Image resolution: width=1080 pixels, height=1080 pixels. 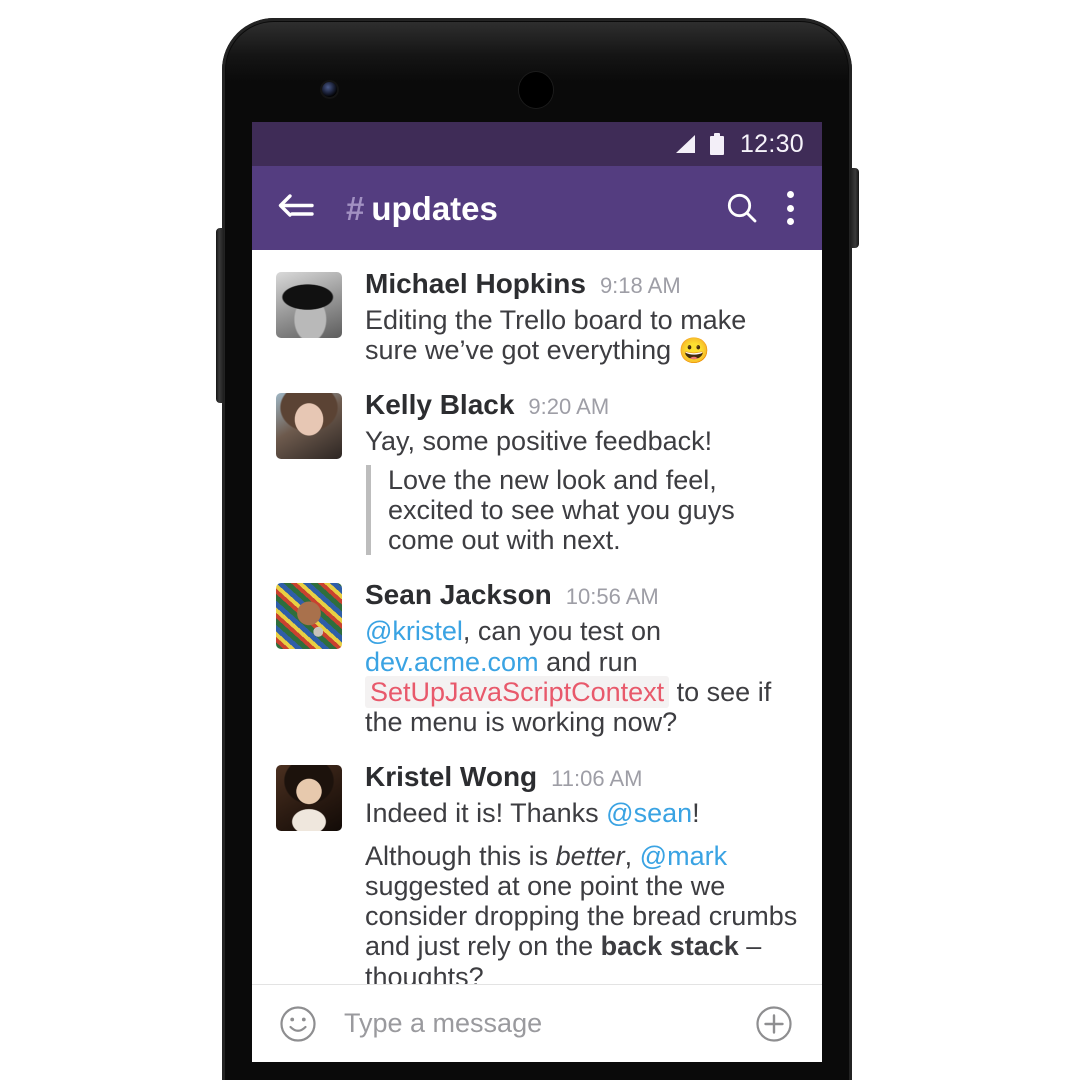 What do you see at coordinates (309, 616) in the screenshot?
I see `avatar-sean-jackson` at bounding box center [309, 616].